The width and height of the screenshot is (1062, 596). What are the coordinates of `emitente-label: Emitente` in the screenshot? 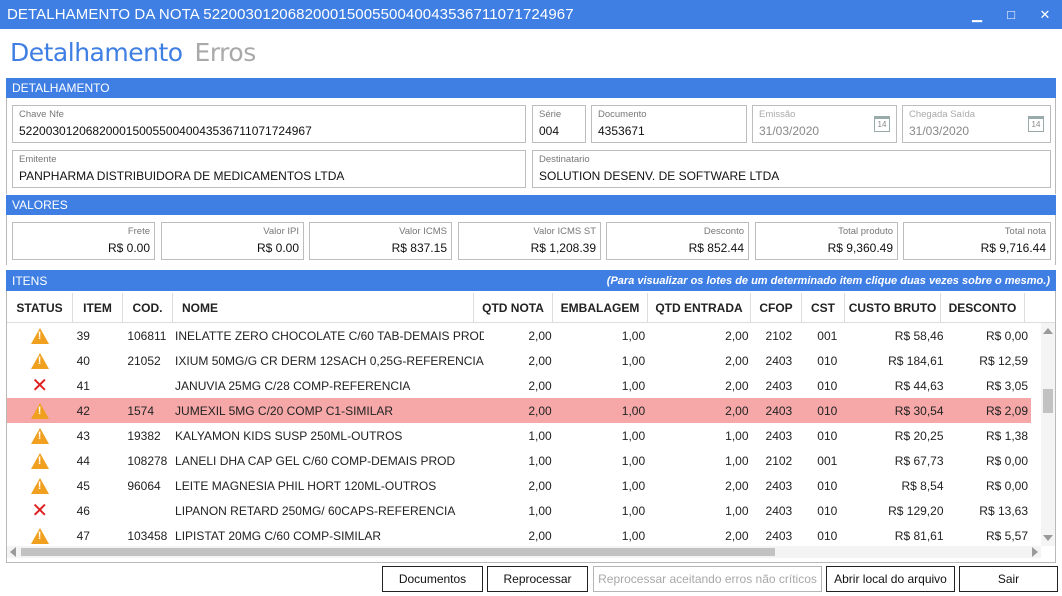 It's located at (38, 159).